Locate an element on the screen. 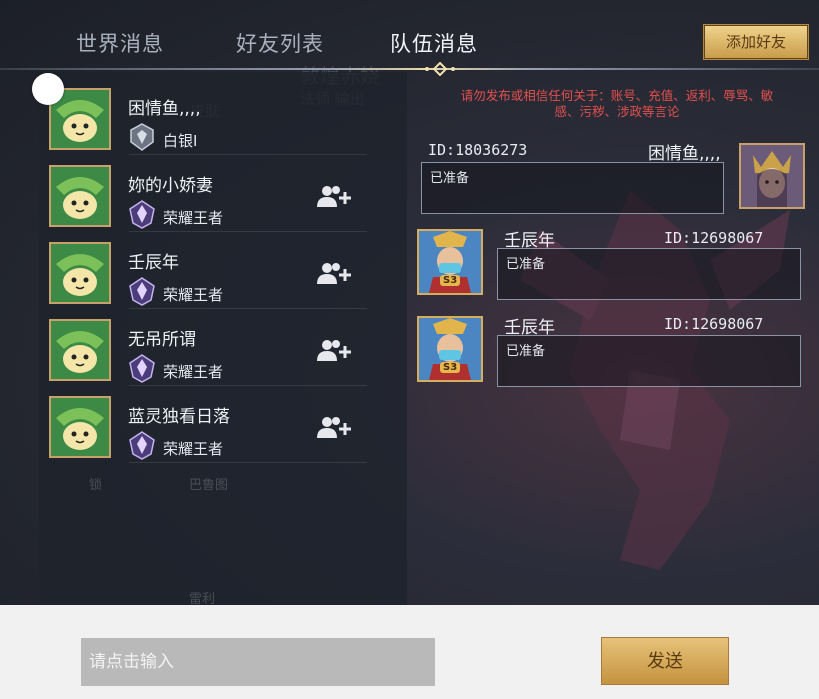 This screenshot has height=699, width=819. message-sender-id: ID:18036273 is located at coordinates (478, 150).